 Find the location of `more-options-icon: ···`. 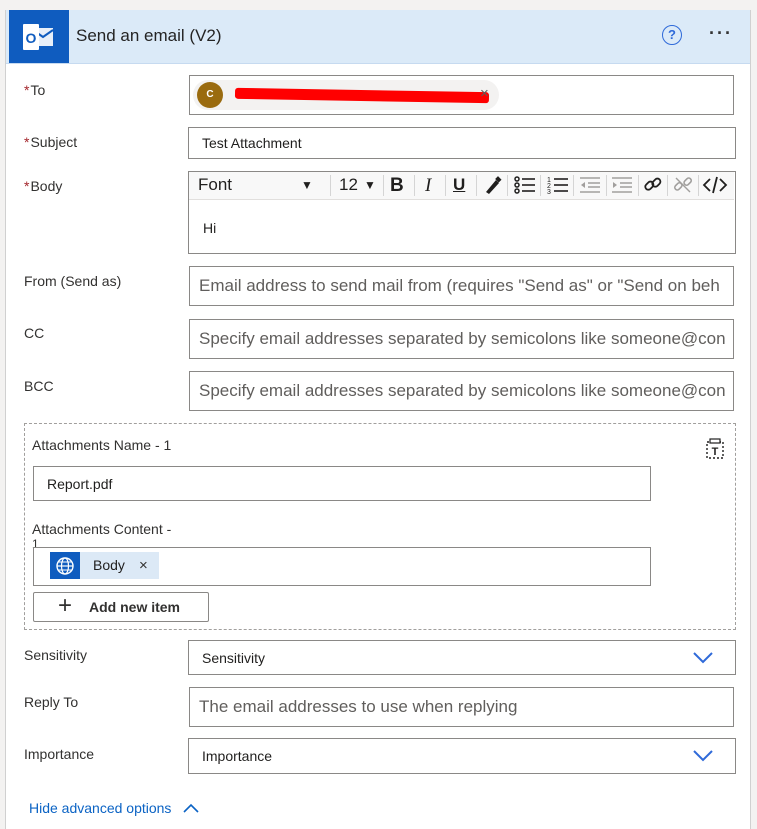

more-options-icon: ··· is located at coordinates (721, 33).